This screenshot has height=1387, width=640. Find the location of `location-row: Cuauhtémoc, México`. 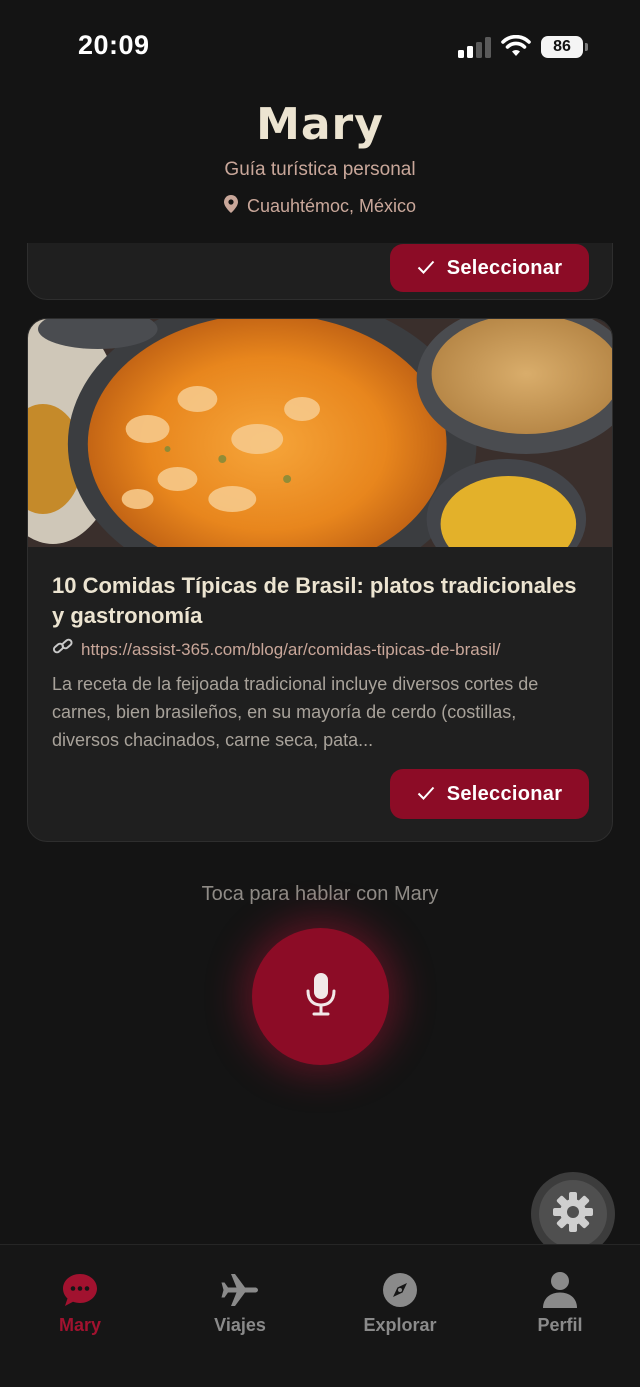

location-row: Cuauhtémoc, México is located at coordinates (320, 206).